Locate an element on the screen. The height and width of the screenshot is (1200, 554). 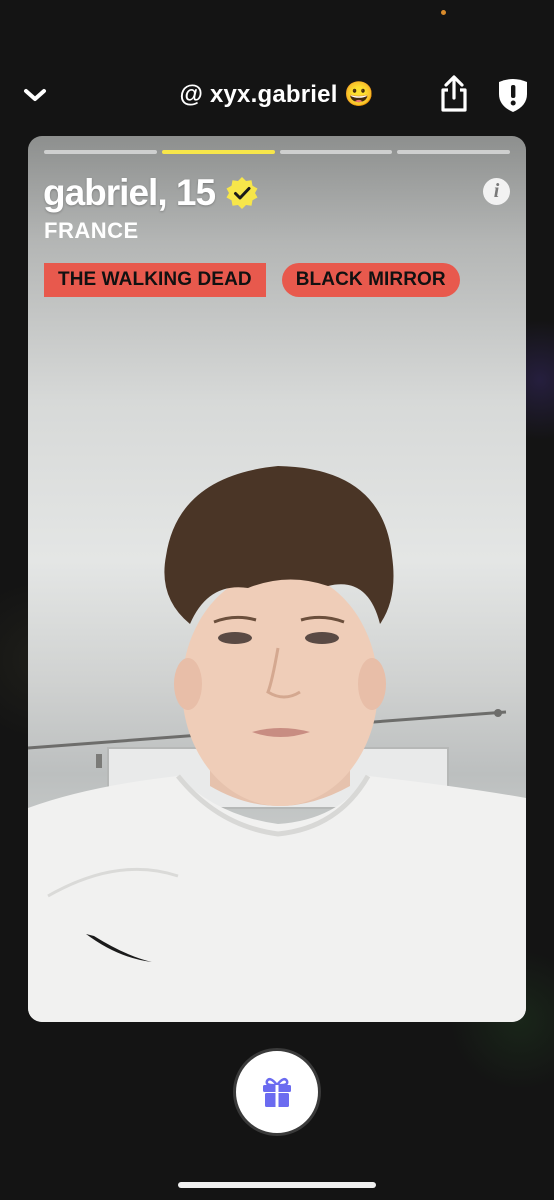
profile-name-row: gabriel, 15 is located at coordinates (151, 193).